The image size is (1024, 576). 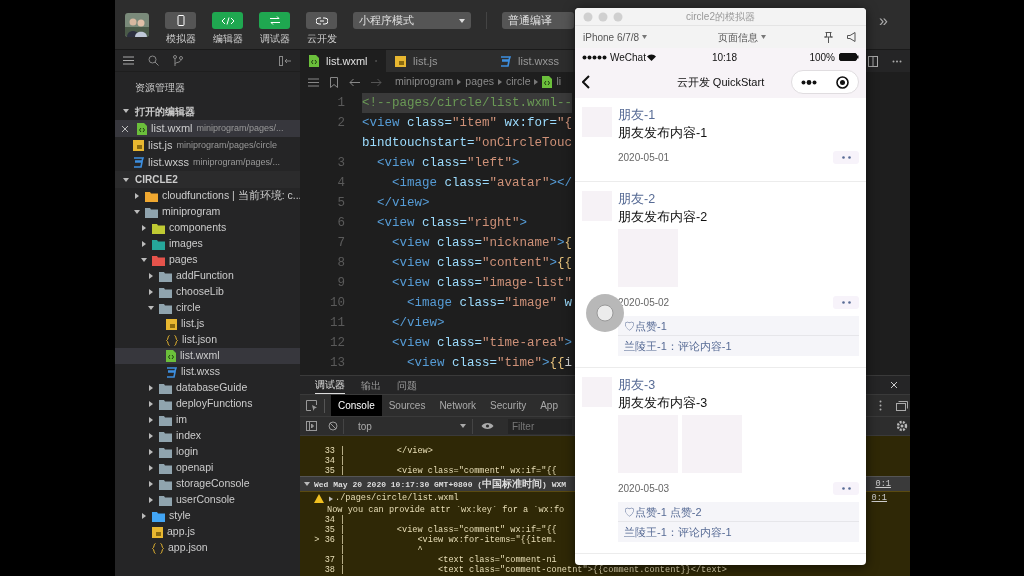 What do you see at coordinates (738, 385) in the screenshot?
I see `friend-name: 朋友-3` at bounding box center [738, 385].